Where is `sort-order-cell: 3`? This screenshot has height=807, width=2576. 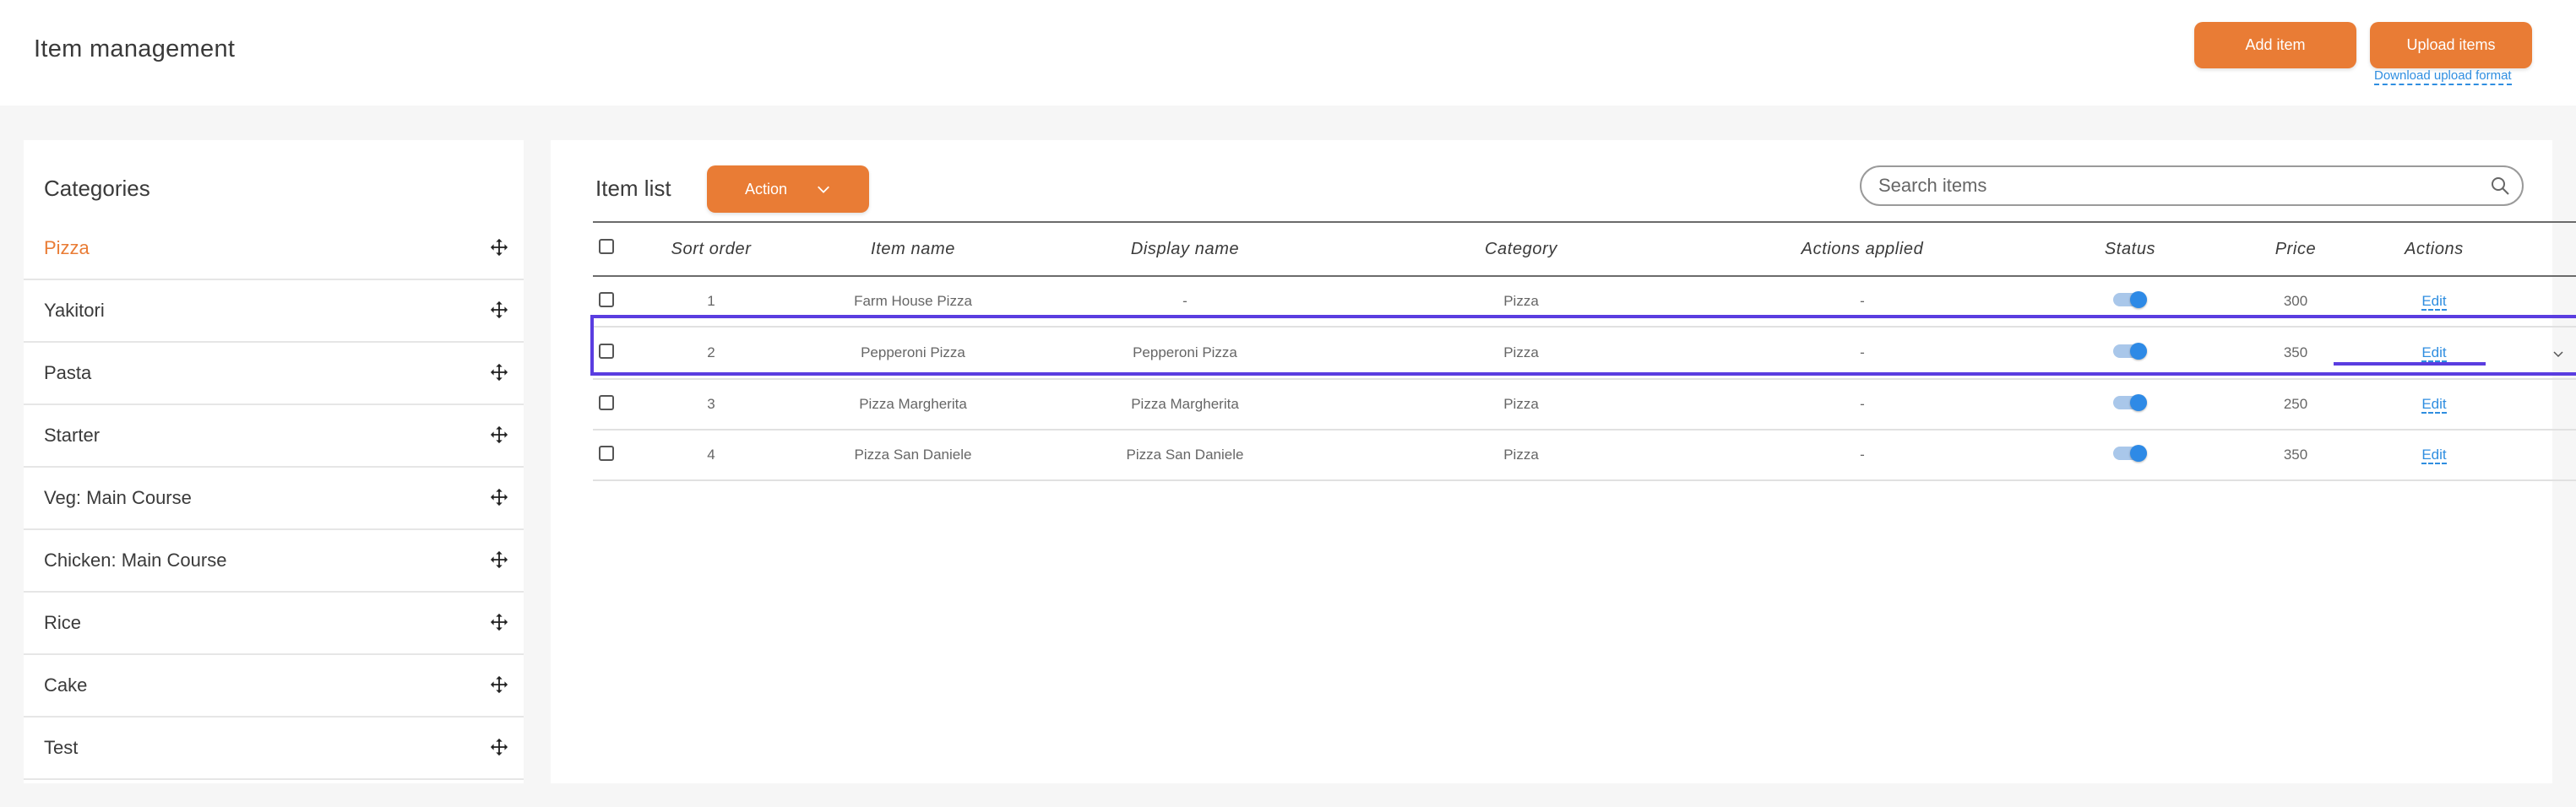
sort-order-cell: 3 is located at coordinates (711, 405).